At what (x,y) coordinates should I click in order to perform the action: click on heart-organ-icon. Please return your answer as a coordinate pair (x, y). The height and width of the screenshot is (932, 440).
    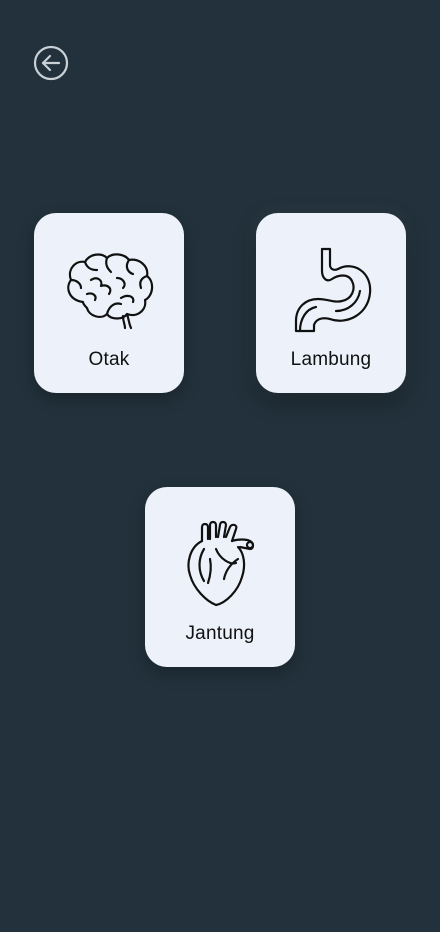
    Looking at the image, I should click on (220, 564).